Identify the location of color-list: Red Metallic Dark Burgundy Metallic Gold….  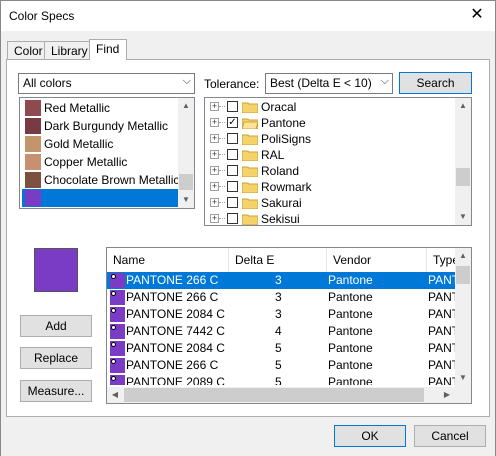
(107, 153).